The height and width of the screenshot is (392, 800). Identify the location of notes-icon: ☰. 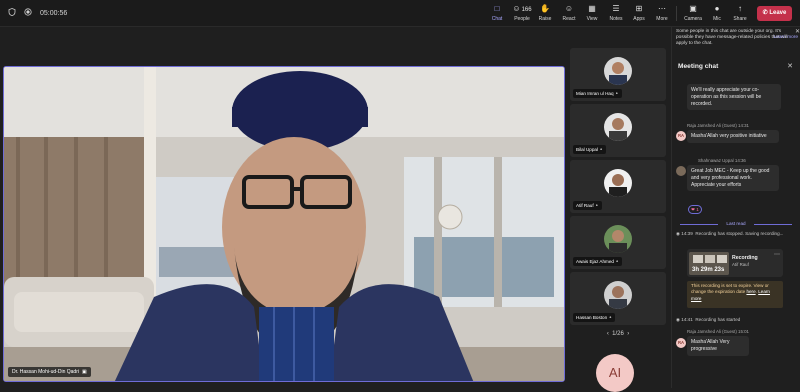
(616, 8).